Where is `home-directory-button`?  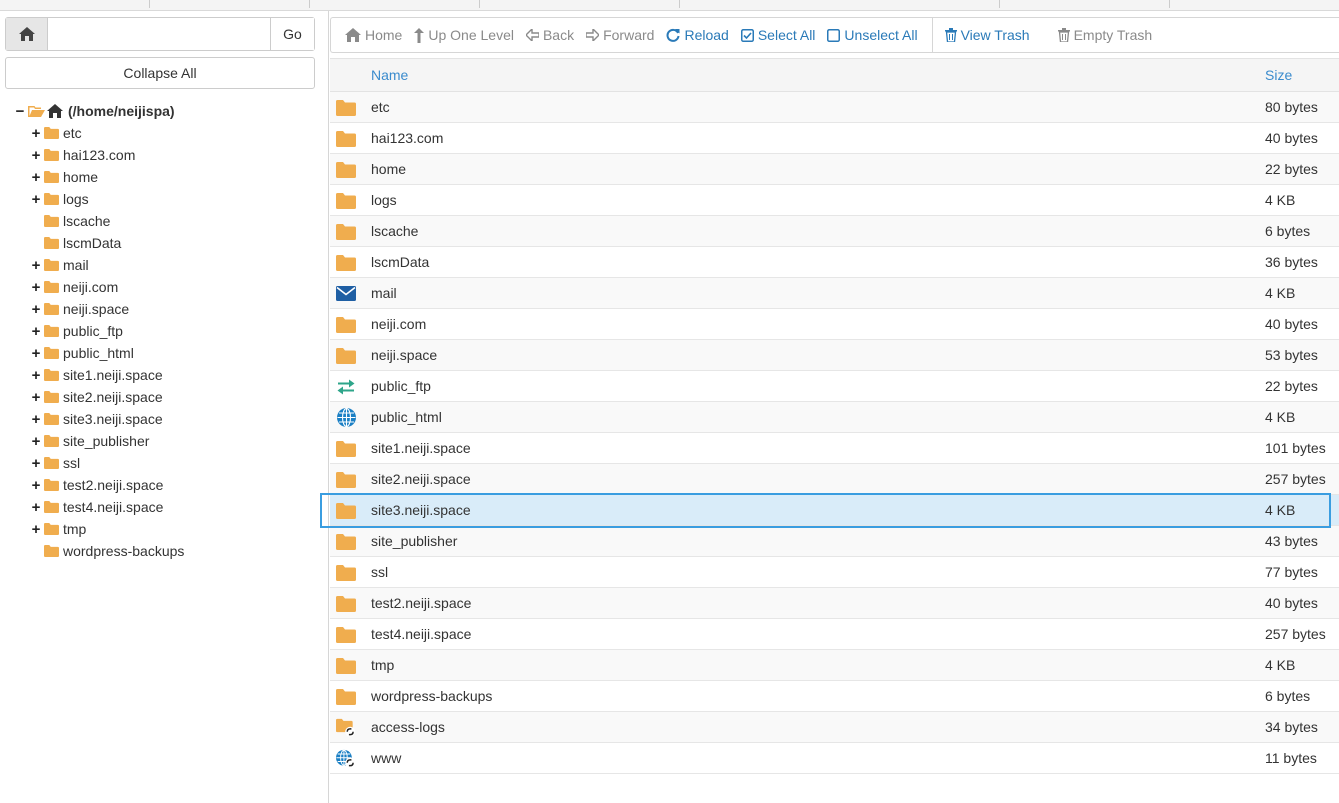 home-directory-button is located at coordinates (27, 34).